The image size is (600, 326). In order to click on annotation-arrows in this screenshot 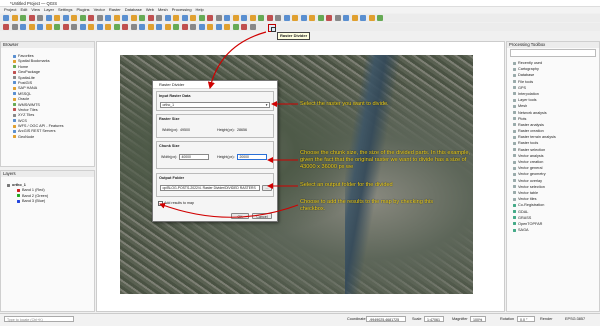, I will do `click(229, 124)`.